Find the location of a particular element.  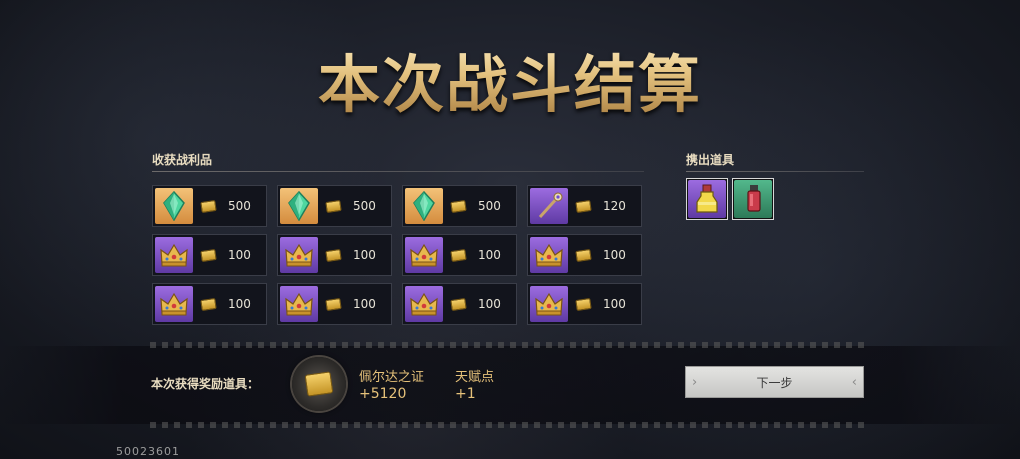

red-vial-icon is located at coordinates (753, 199).